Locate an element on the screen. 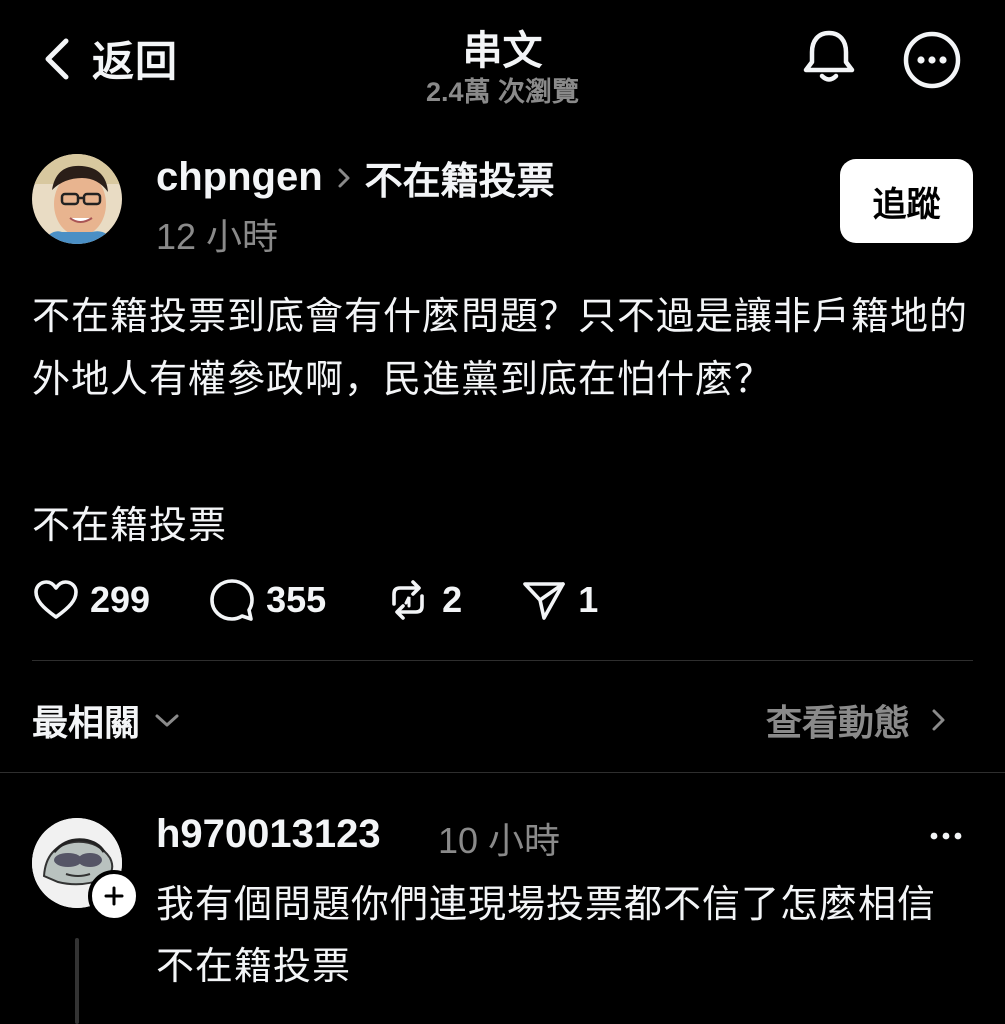 Image resolution: width=1005 pixels, height=1024 pixels. reply-time: 10 小時 is located at coordinates (499, 840).